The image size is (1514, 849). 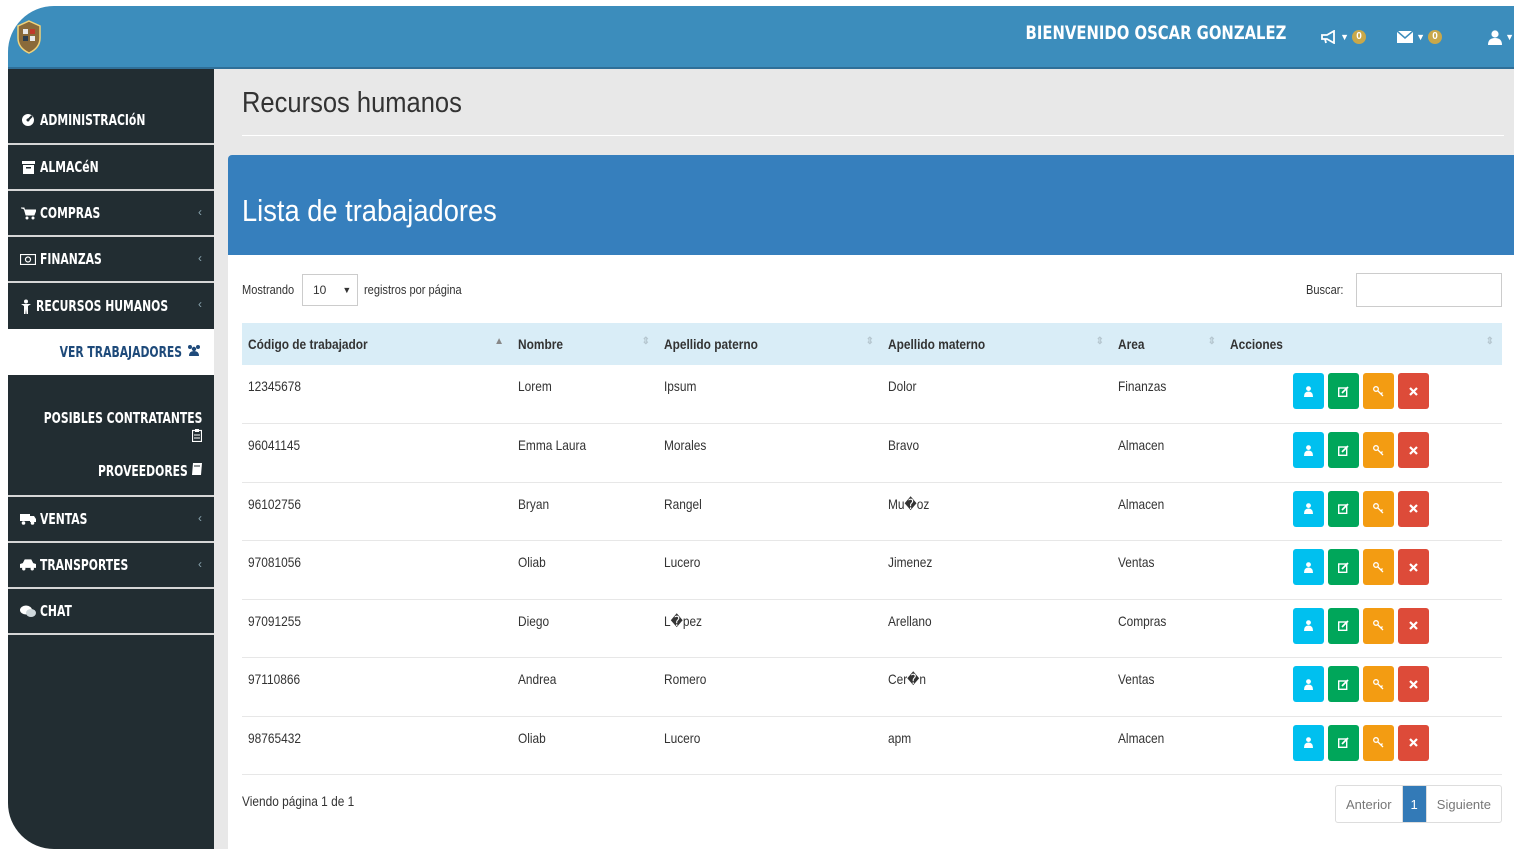 What do you see at coordinates (1141, 737) in the screenshot?
I see `table-cell: Almacen` at bounding box center [1141, 737].